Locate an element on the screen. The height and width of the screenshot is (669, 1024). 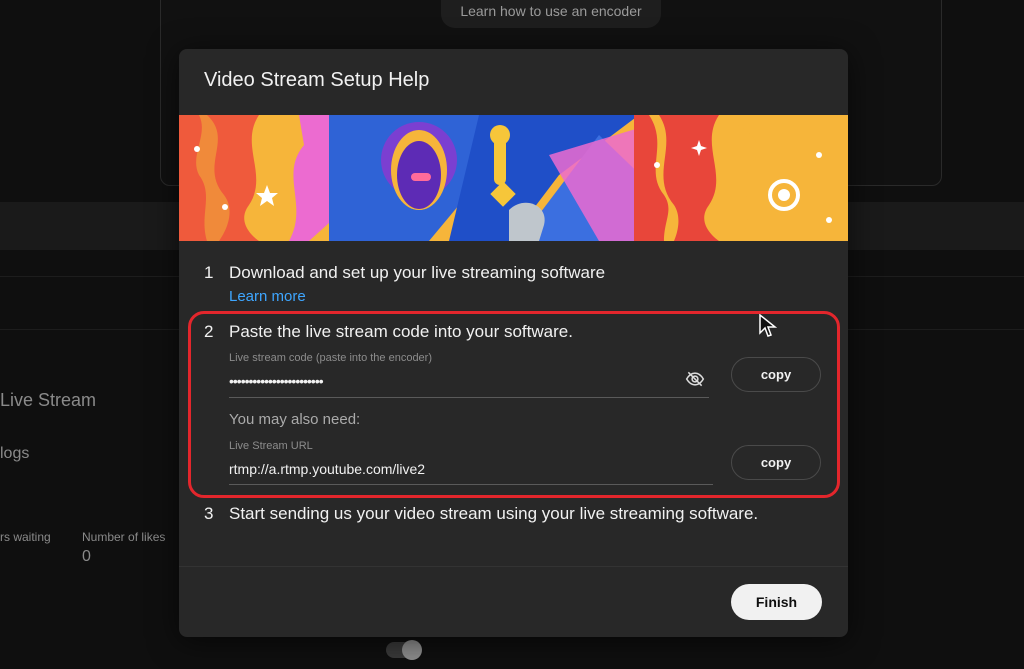
toggle-knob is located at coordinates (412, 650).